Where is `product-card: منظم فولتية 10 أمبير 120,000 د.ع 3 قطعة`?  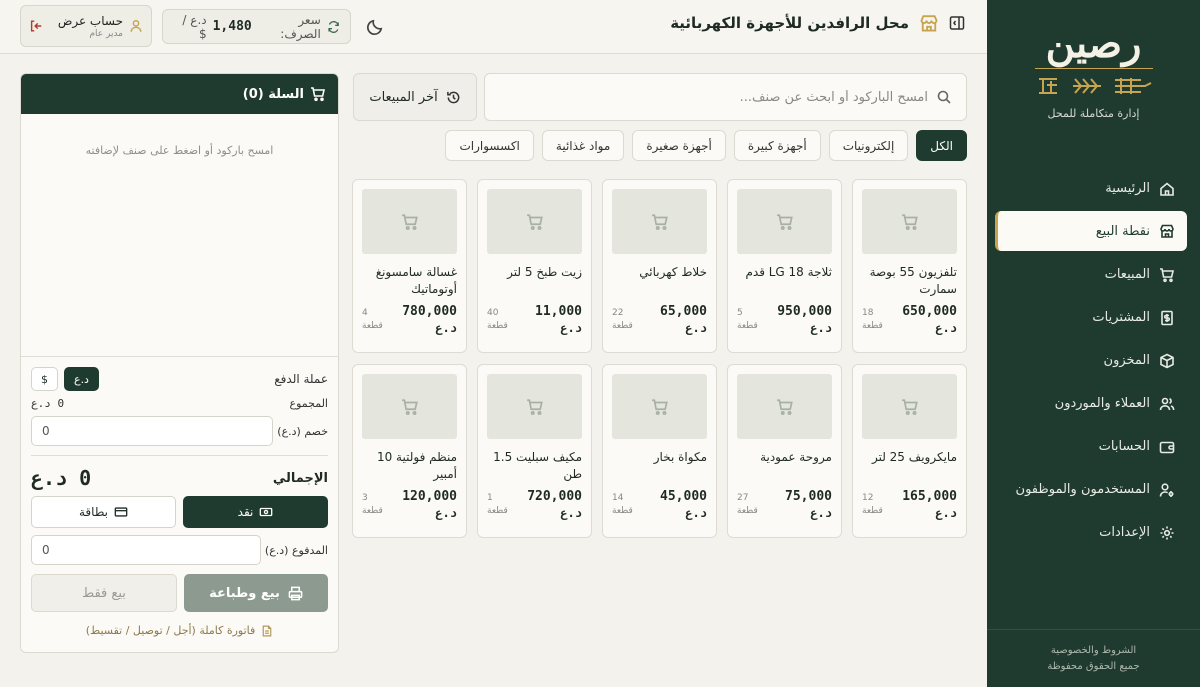 product-card: منظم فولتية 10 أمبير 120,000 د.ع 3 قطعة is located at coordinates (409, 451).